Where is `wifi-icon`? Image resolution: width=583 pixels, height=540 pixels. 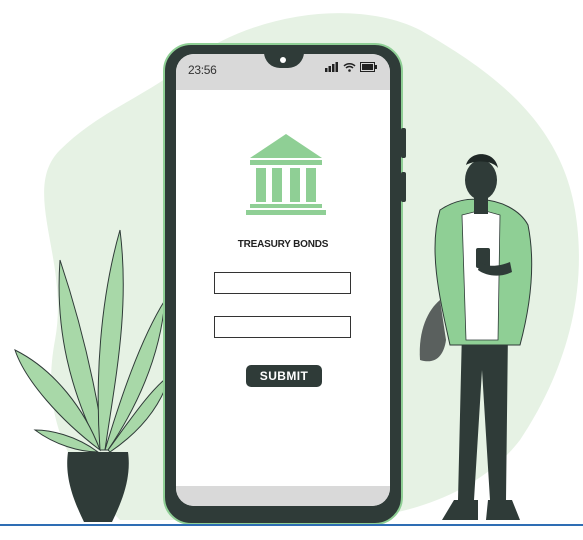 wifi-icon is located at coordinates (349, 67).